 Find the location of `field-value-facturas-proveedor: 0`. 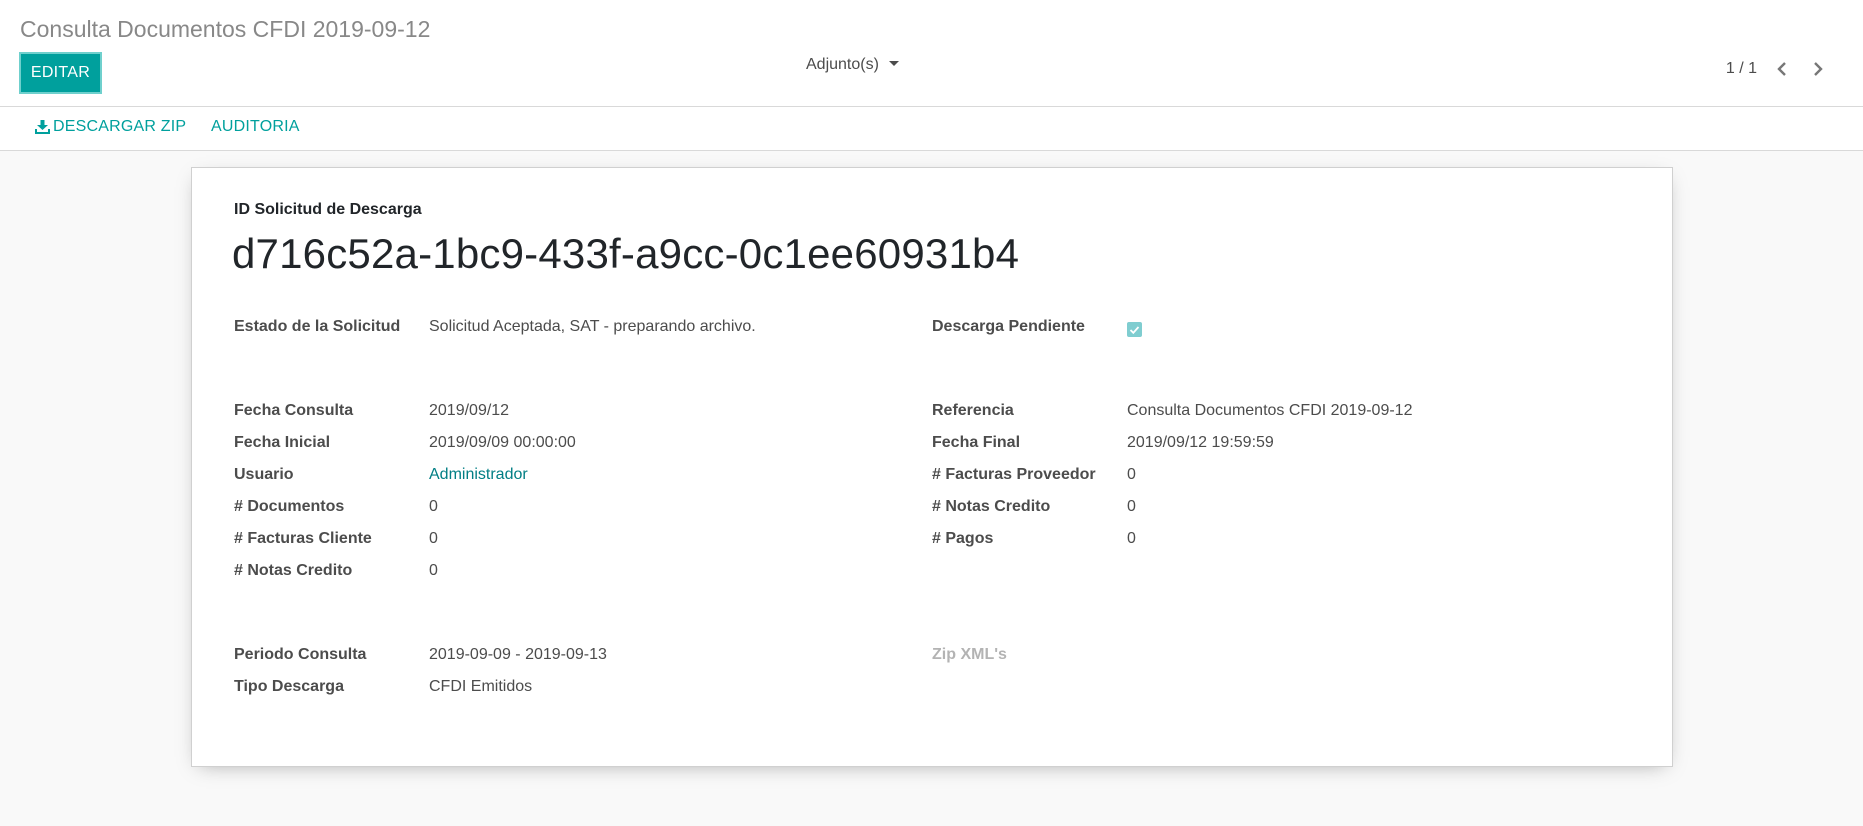

field-value-facturas-proveedor: 0 is located at coordinates (1131, 474).